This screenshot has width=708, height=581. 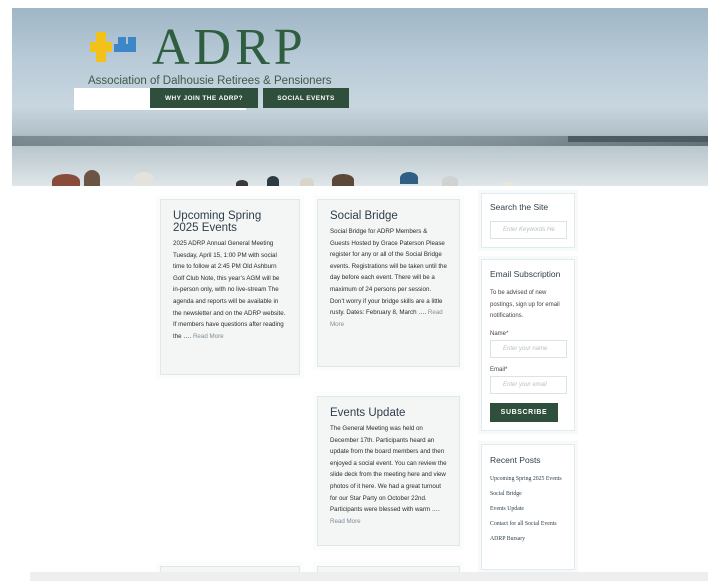 I want to click on footer-strip, so click(x=369, y=576).